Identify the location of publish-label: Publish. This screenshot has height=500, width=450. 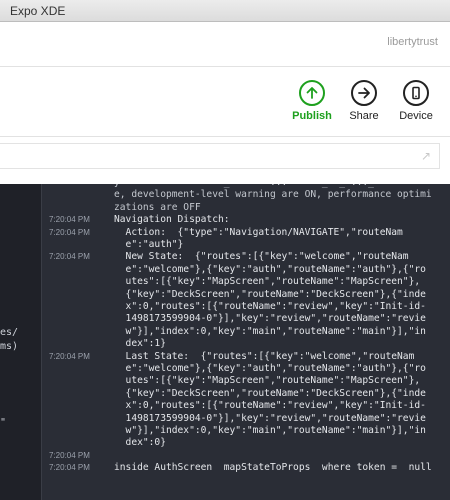
(312, 116).